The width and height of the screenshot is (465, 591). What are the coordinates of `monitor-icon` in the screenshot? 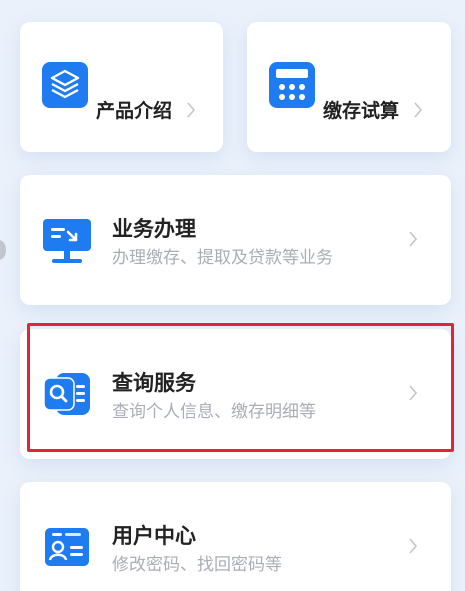 It's located at (67, 241).